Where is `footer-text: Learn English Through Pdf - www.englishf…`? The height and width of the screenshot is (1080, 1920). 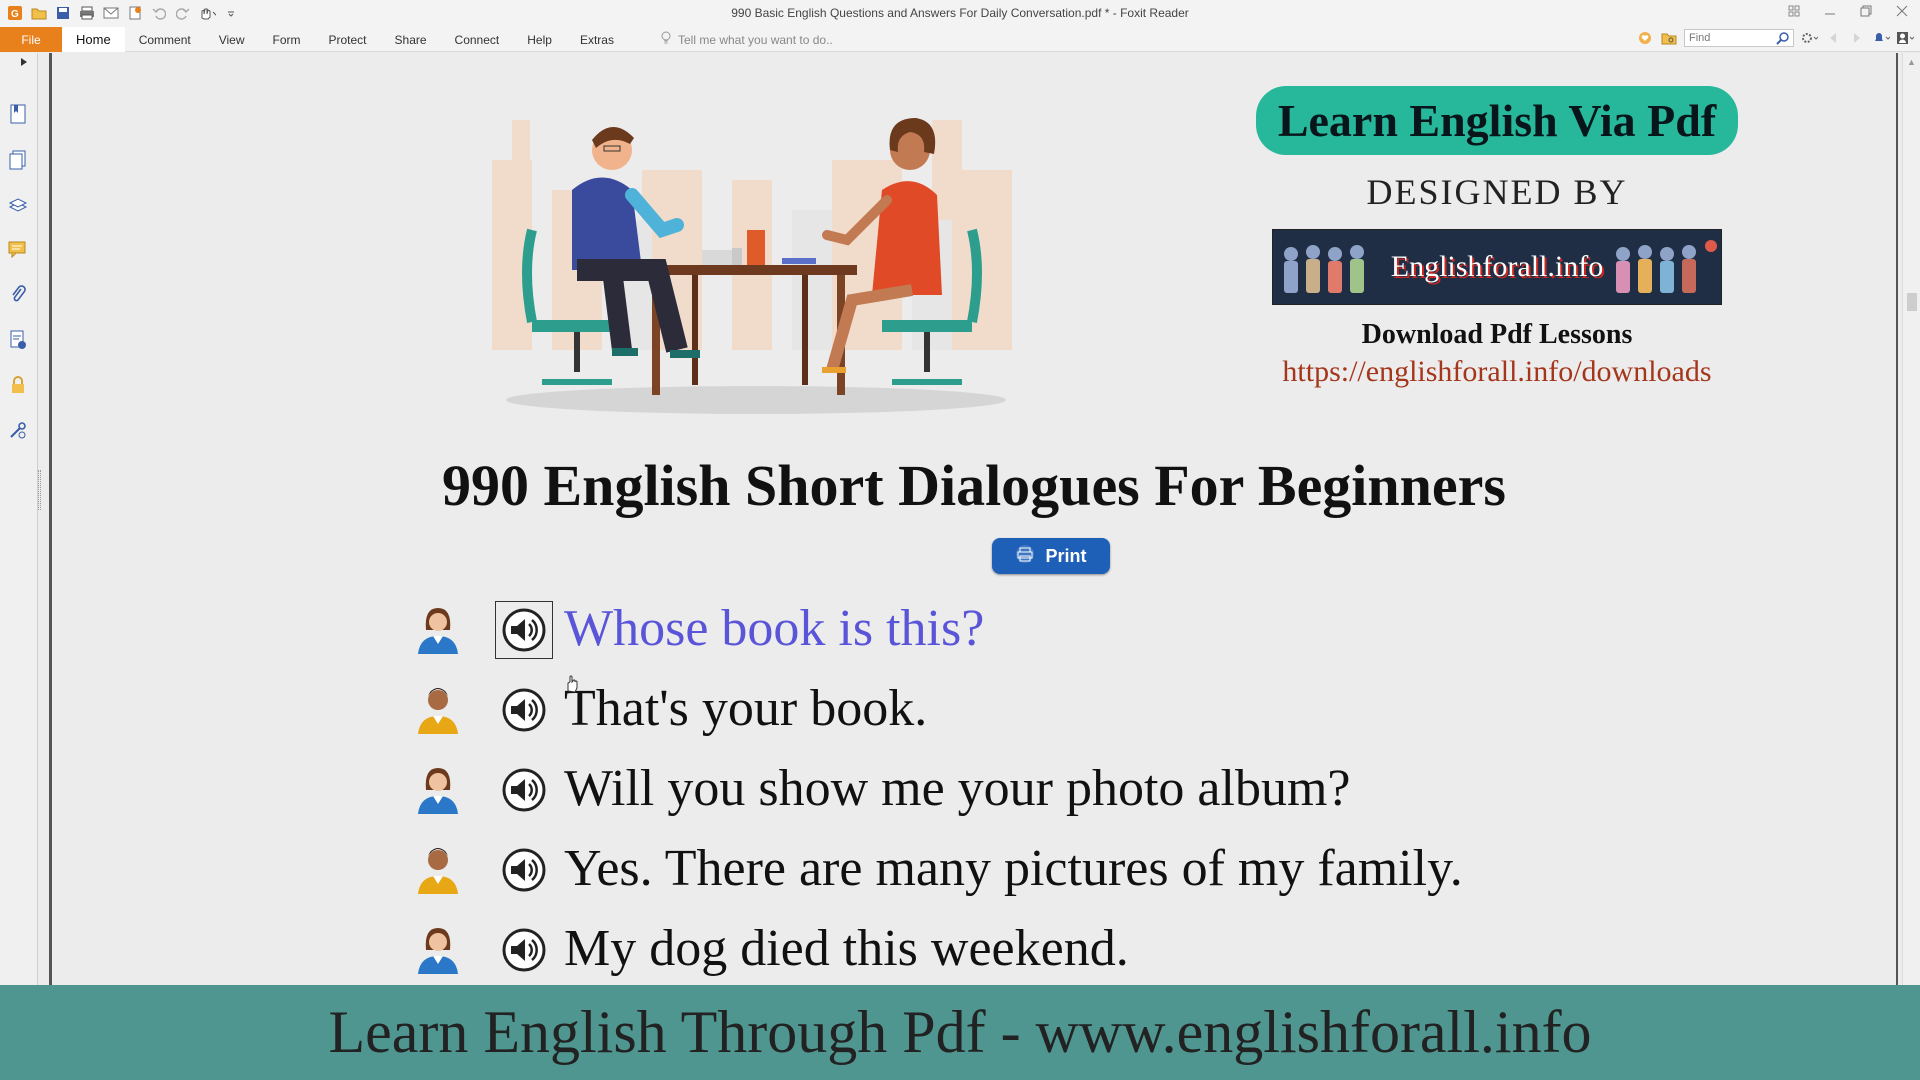
footer-text: Learn English Through Pdf - www.englishf… is located at coordinates (960, 1032).